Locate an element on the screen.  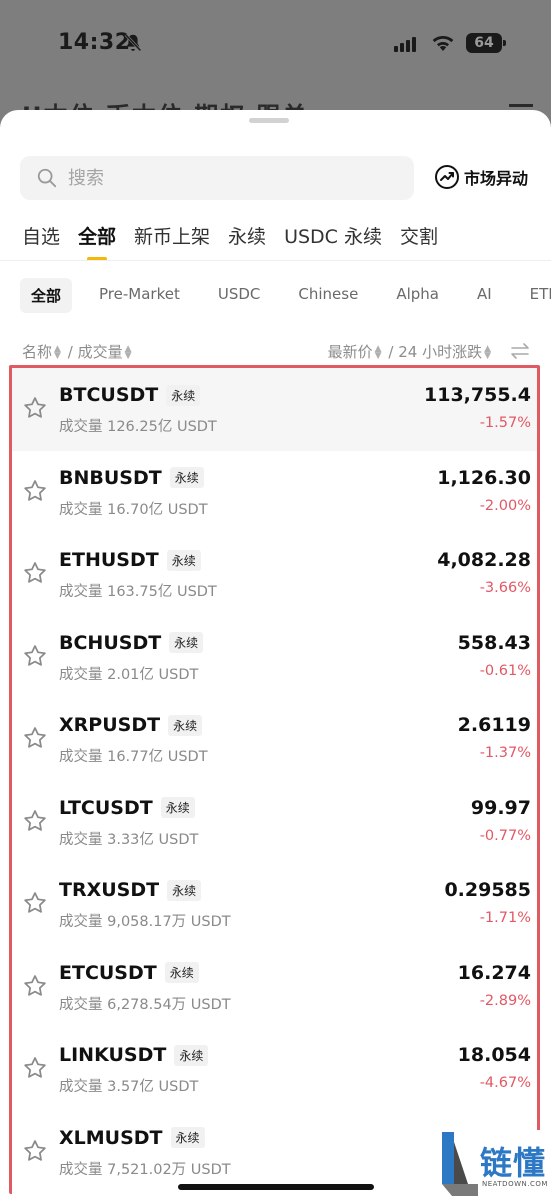
market-movers-button: 市场异动 is located at coordinates (481, 177).